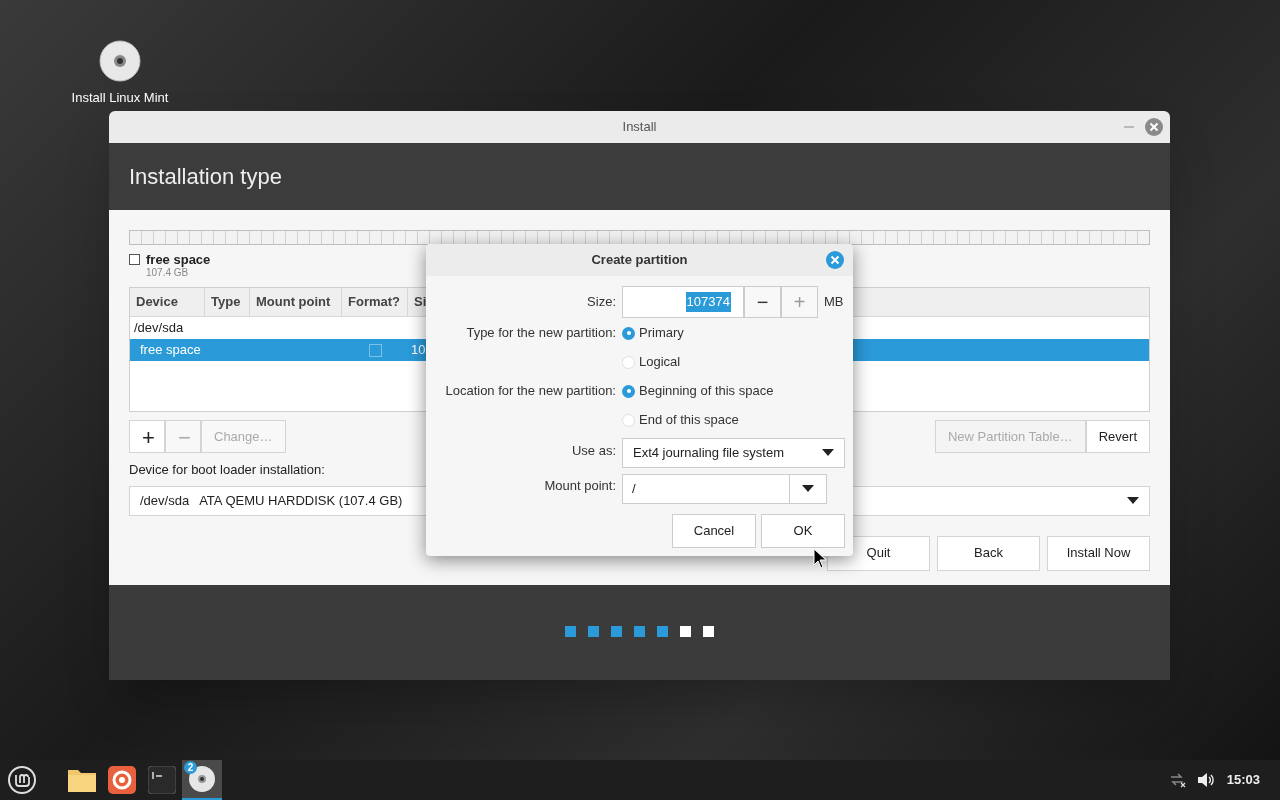 The width and height of the screenshot is (1280, 800). What do you see at coordinates (1243, 780) in the screenshot?
I see `clock: 15:03` at bounding box center [1243, 780].